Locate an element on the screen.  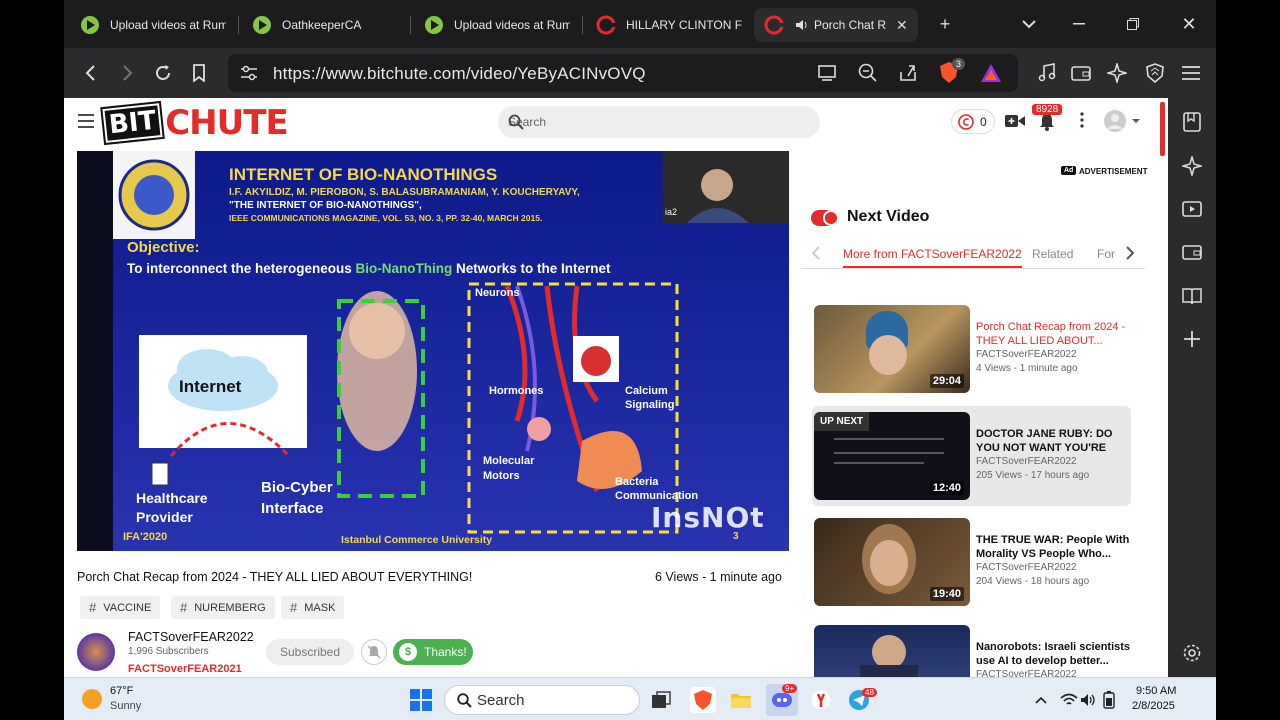
yandex-icon is located at coordinates (821, 700).